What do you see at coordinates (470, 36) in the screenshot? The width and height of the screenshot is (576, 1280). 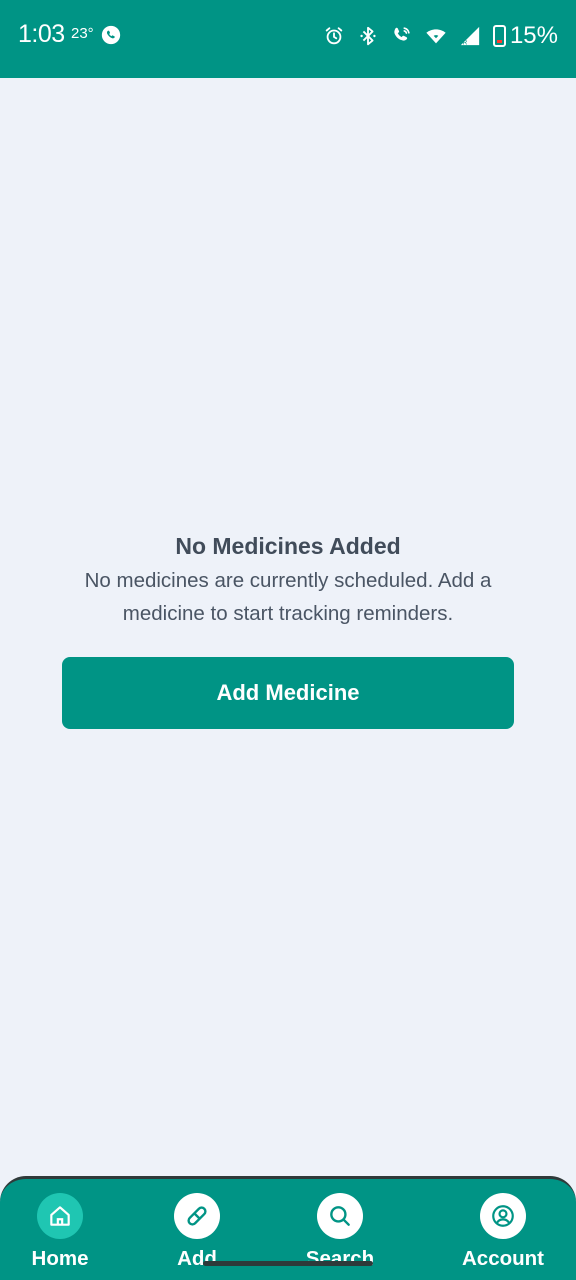 I see `signal-icon: R` at bounding box center [470, 36].